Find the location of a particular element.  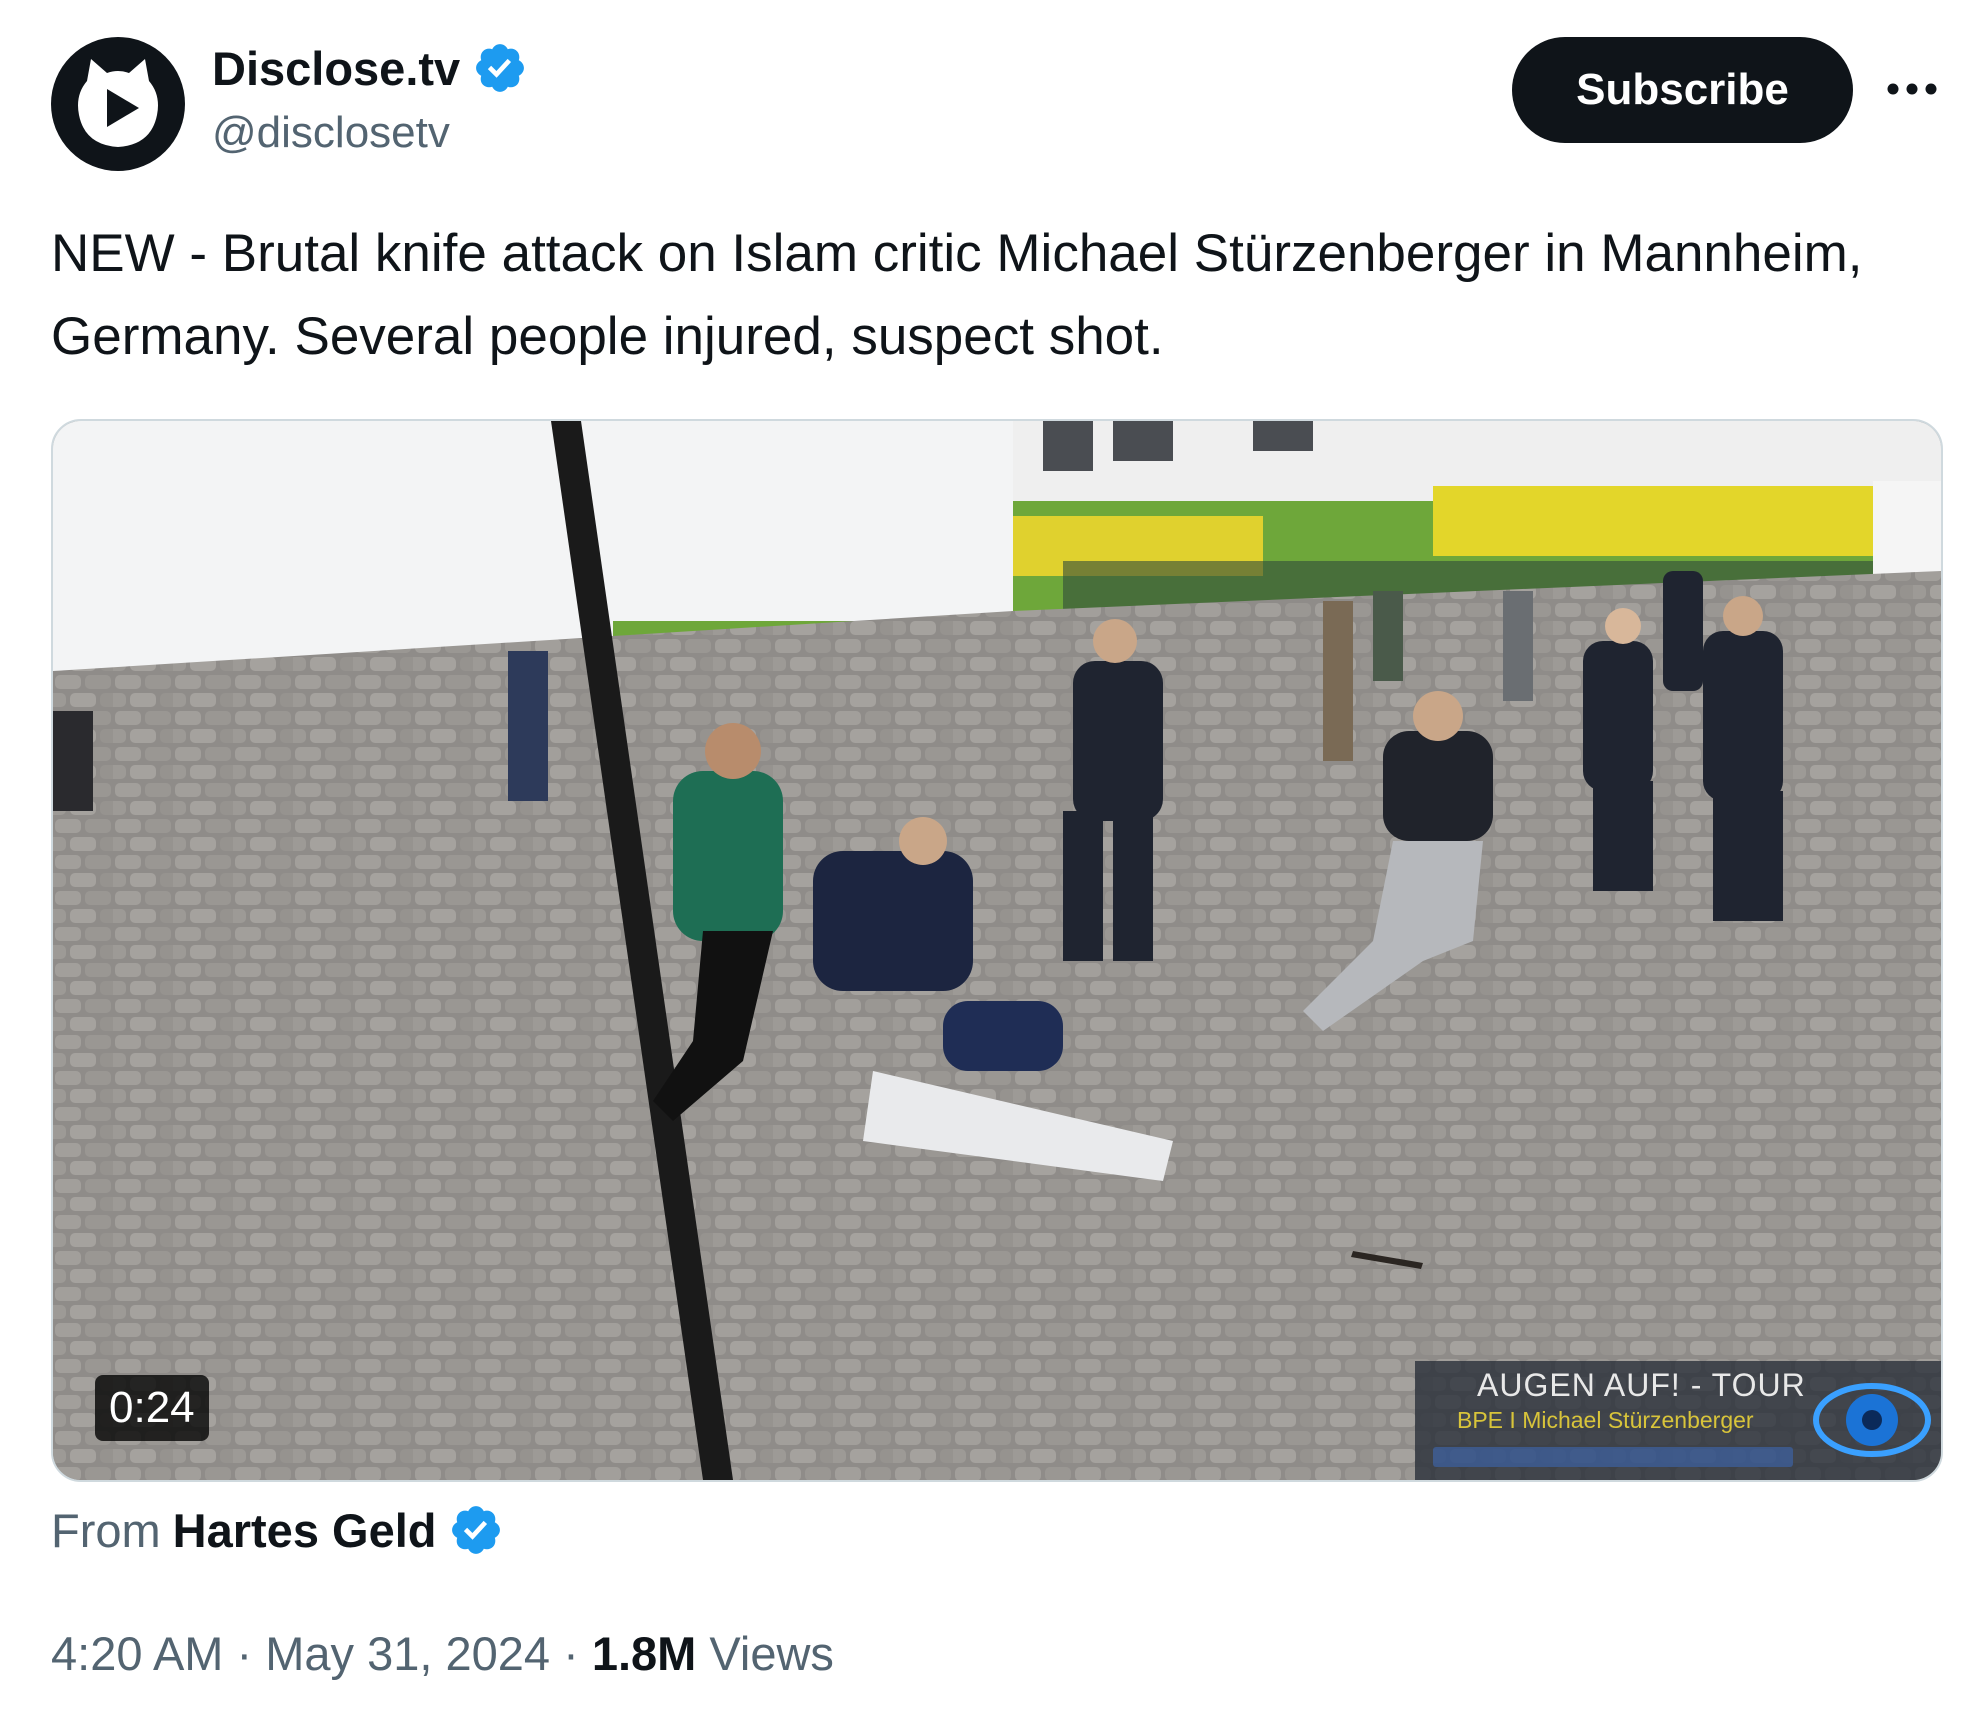

more-options-button is located at coordinates (1912, 89).